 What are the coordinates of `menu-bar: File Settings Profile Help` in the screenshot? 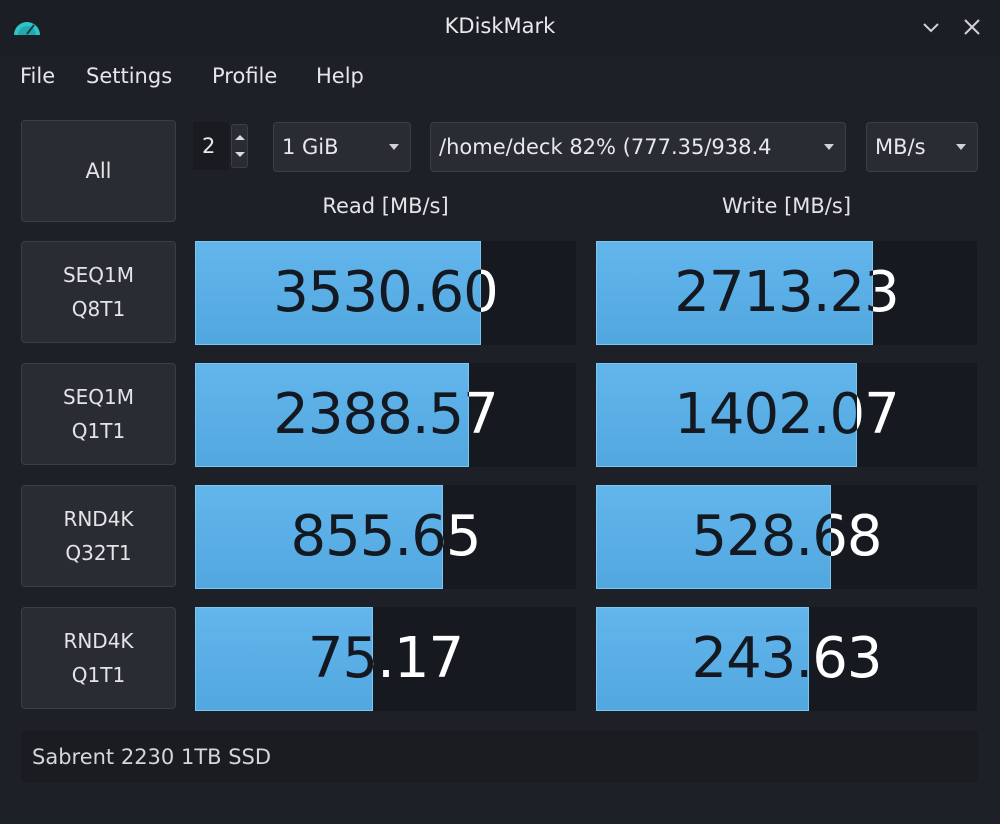 It's located at (500, 78).